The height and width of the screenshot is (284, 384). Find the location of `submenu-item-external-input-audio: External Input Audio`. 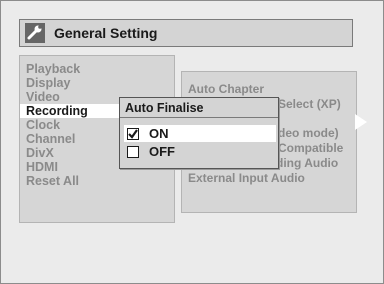

submenu-item-external-input-audio: External Input Audio is located at coordinates (265, 178).